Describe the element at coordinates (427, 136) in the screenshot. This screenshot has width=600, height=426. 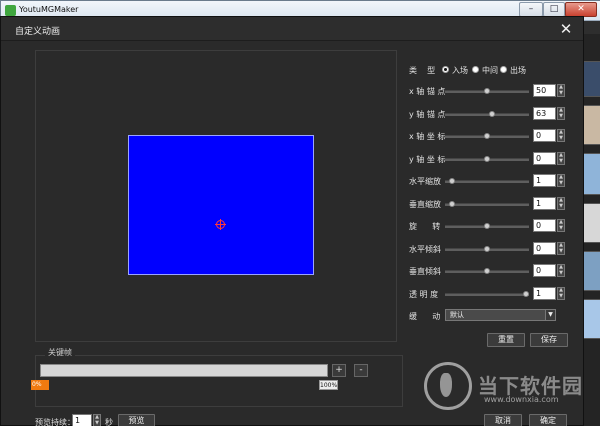
I see `property-label: x 轴 坐 标` at that location.